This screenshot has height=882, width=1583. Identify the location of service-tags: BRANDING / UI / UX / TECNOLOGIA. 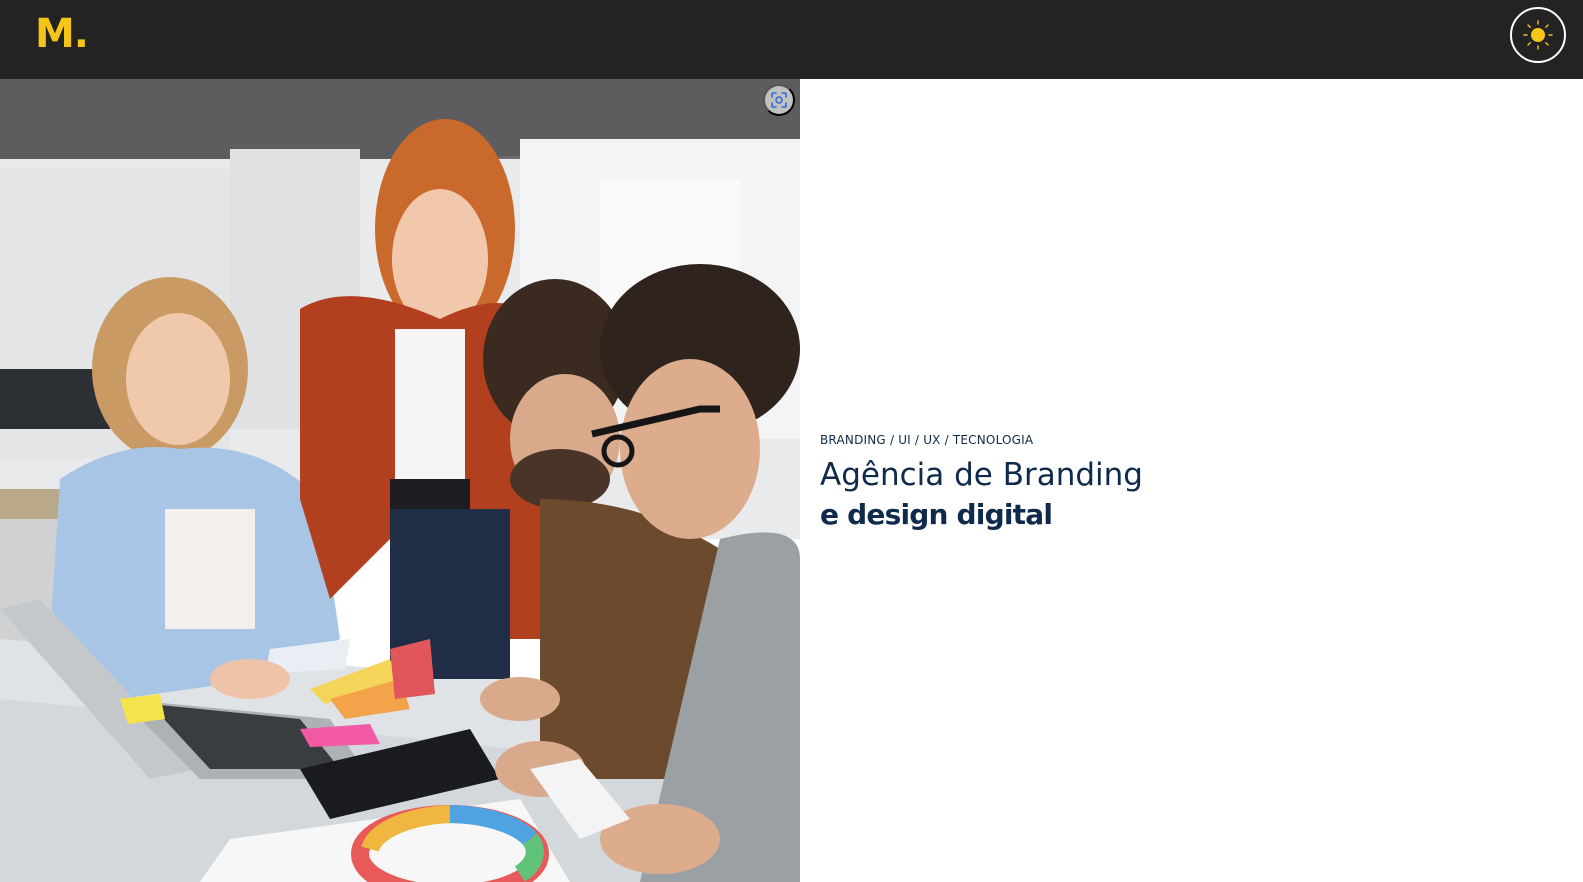
(927, 440).